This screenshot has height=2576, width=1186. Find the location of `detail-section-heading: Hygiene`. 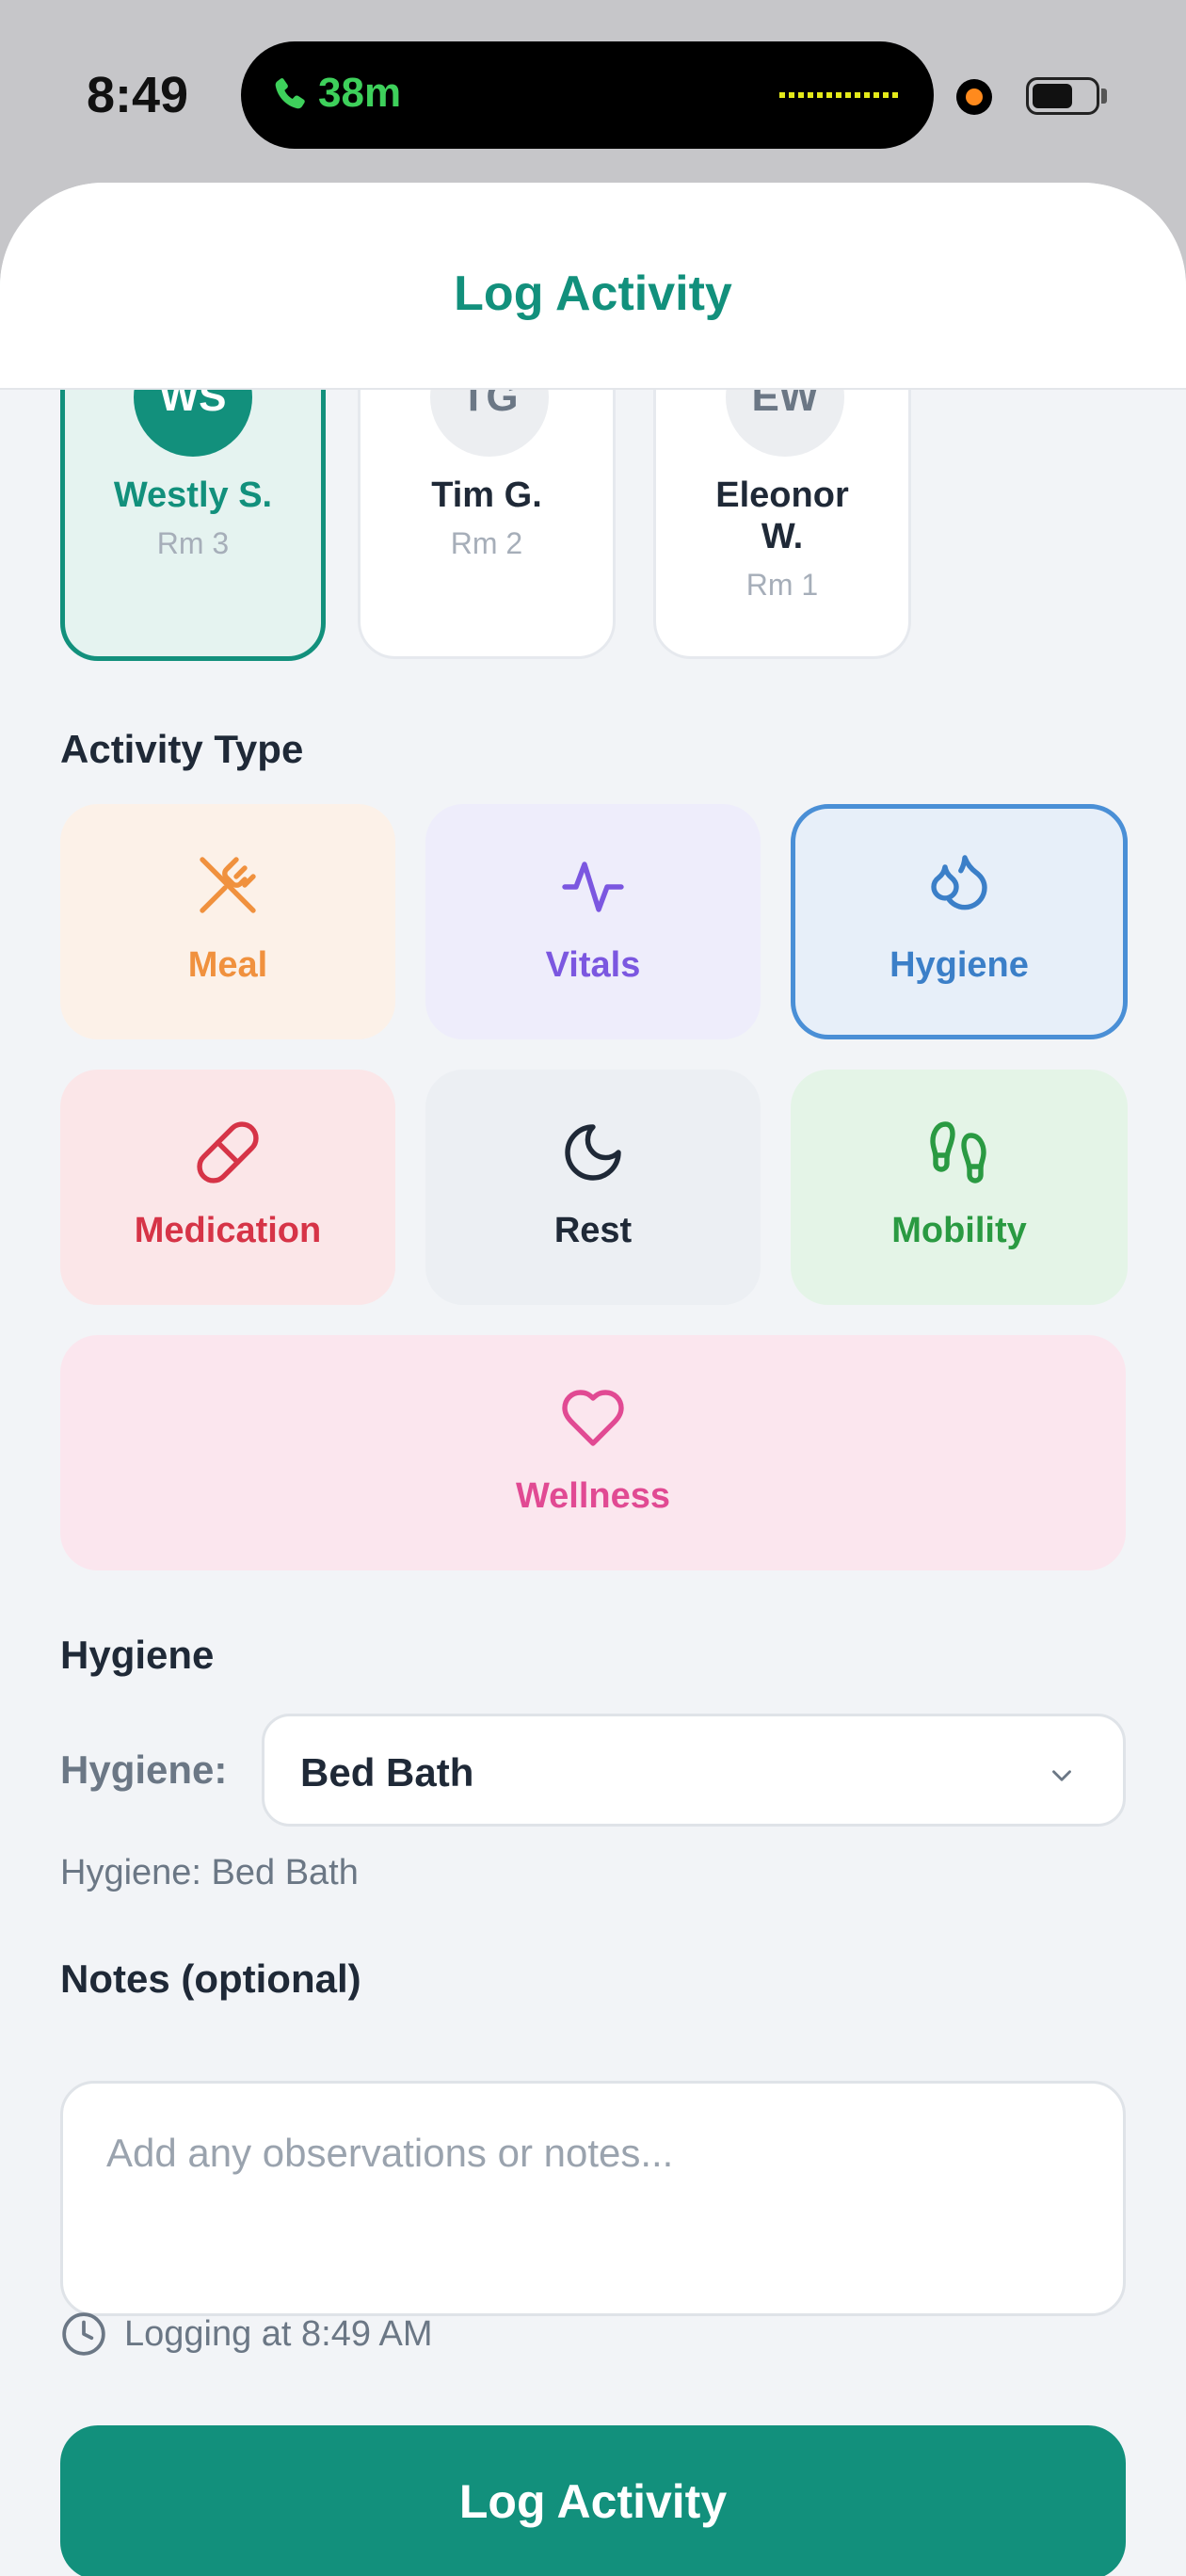

detail-section-heading: Hygiene is located at coordinates (137, 1655).